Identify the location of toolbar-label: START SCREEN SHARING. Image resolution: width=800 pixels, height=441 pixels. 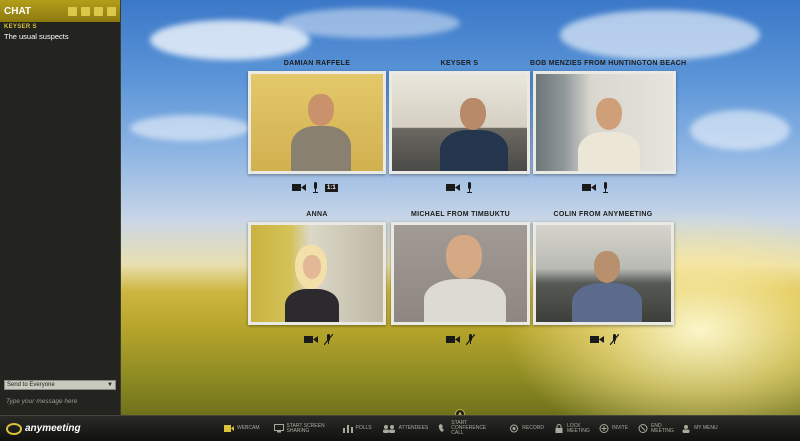
(305, 428).